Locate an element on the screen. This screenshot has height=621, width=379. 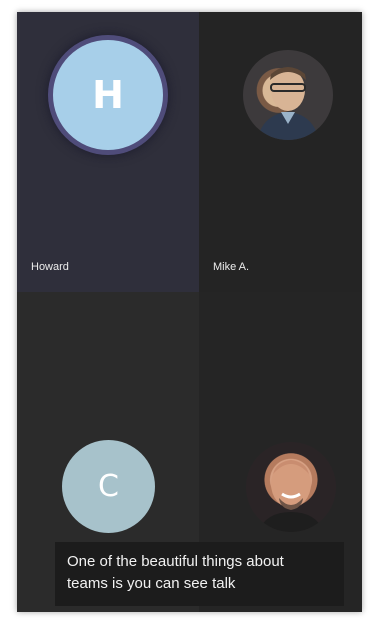
avatar-c: C is located at coordinates (108, 486).